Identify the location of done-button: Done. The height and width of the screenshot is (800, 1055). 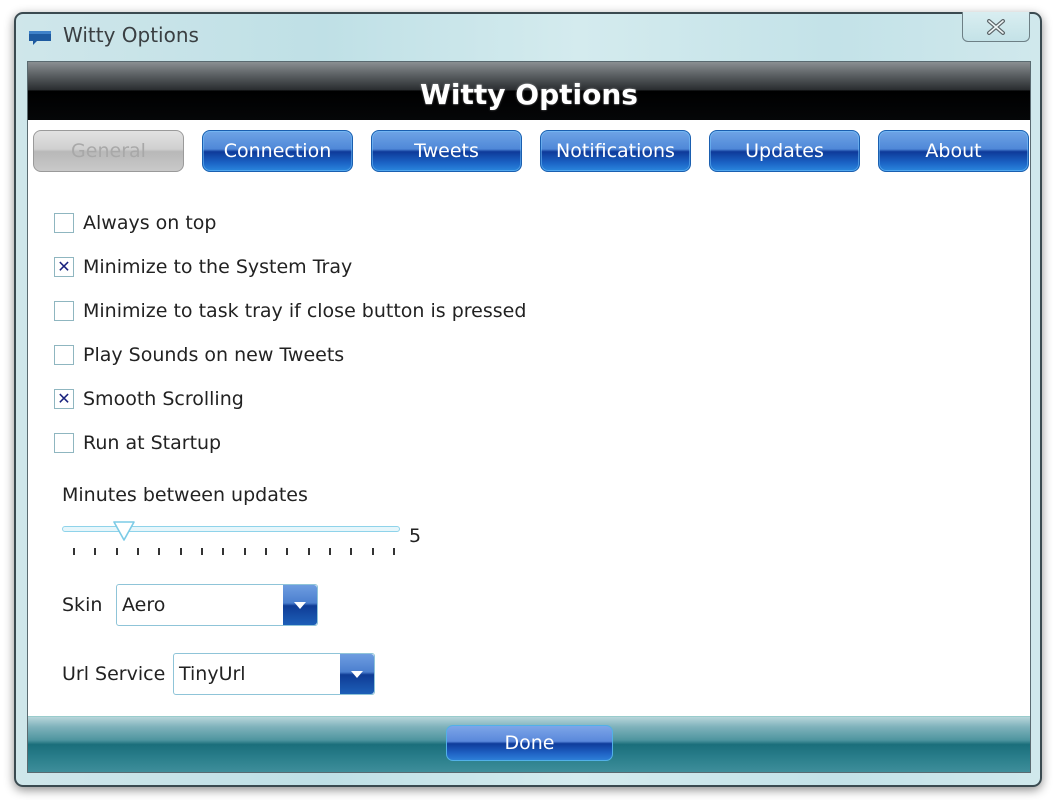
(529, 743).